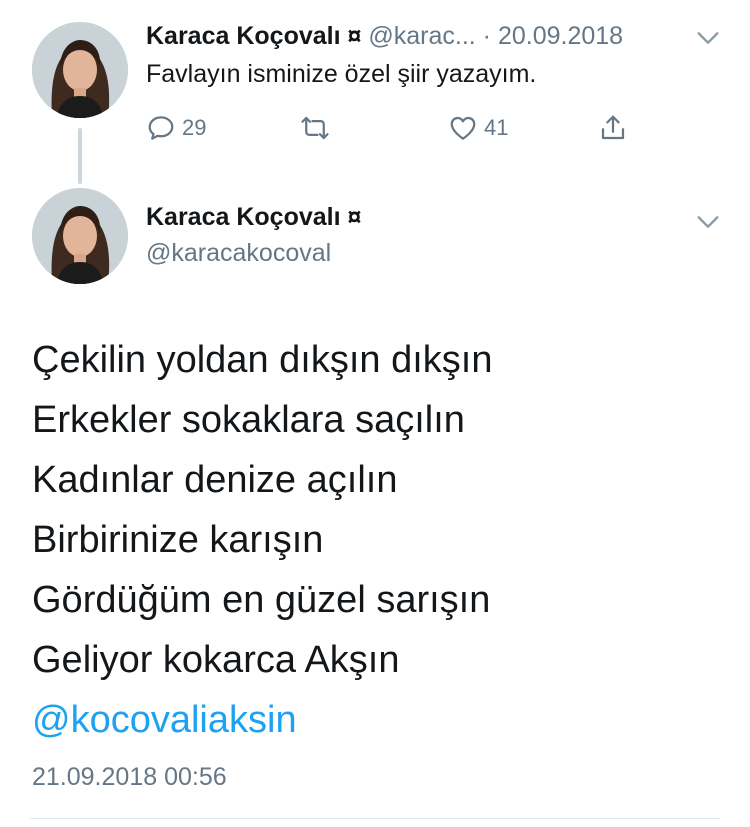 This screenshot has height=827, width=750. What do you see at coordinates (375, 818) in the screenshot?
I see `divider` at bounding box center [375, 818].